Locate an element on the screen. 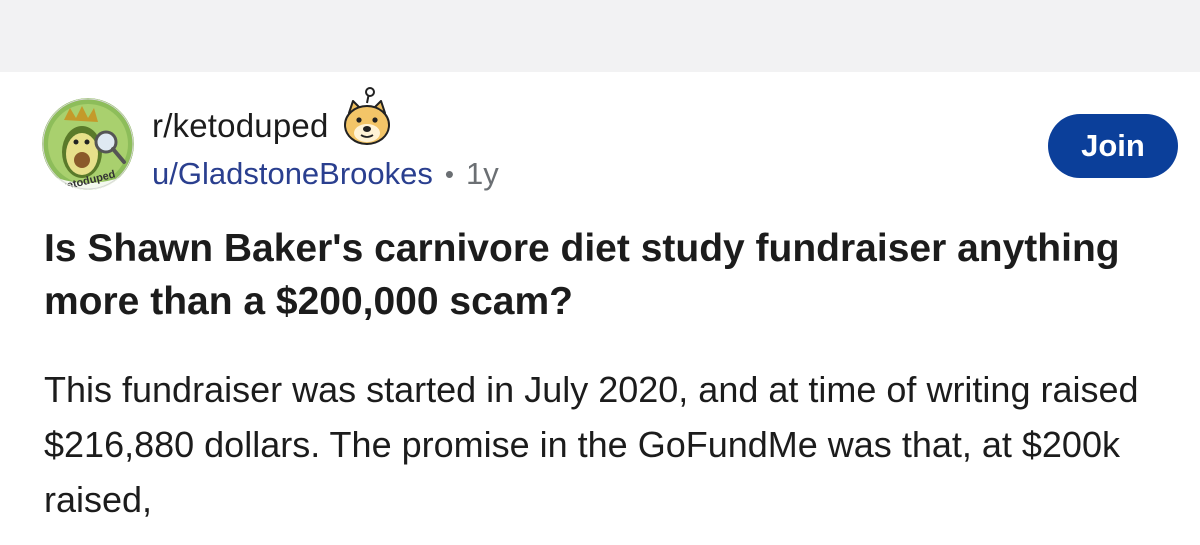  join-button: Join is located at coordinates (1113, 146).